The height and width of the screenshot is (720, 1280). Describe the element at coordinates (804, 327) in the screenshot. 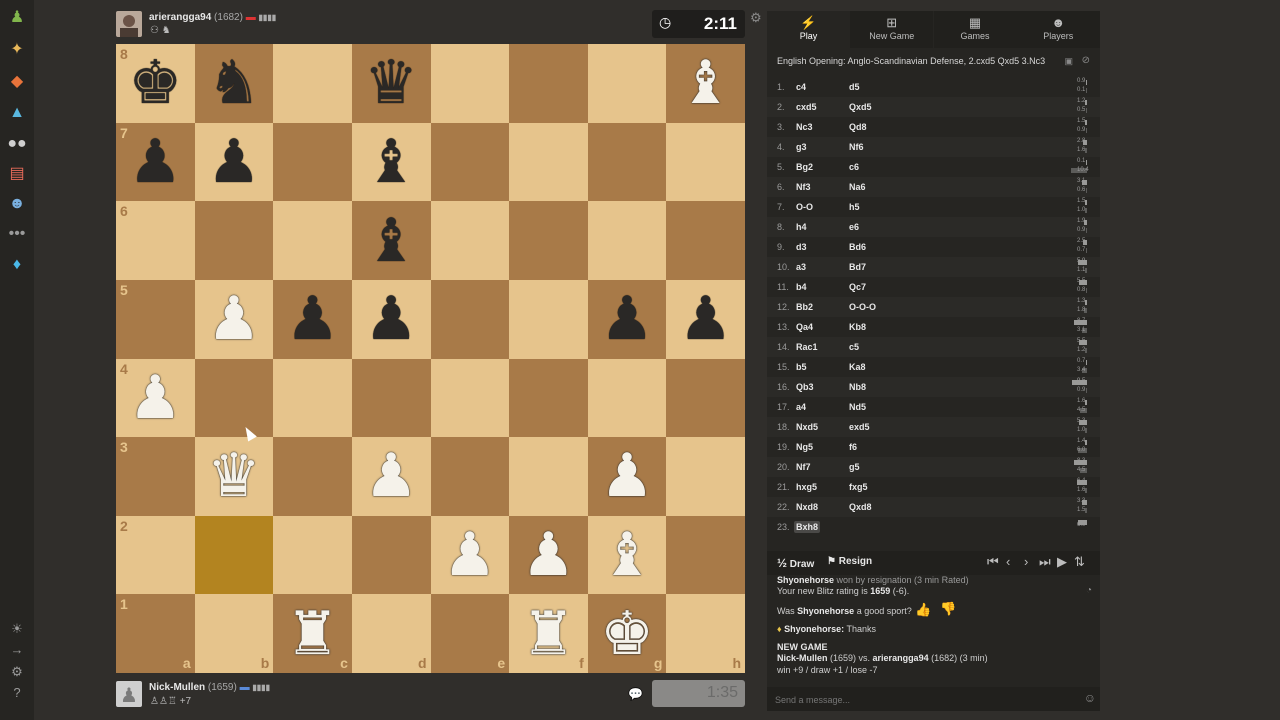

I see `white-move: Qa4` at that location.